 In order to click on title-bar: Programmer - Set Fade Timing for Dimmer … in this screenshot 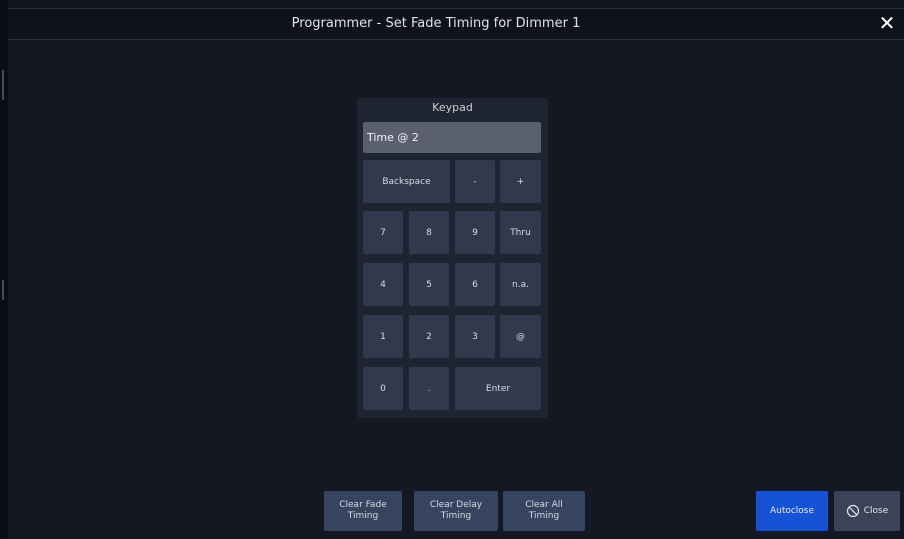, I will do `click(456, 24)`.